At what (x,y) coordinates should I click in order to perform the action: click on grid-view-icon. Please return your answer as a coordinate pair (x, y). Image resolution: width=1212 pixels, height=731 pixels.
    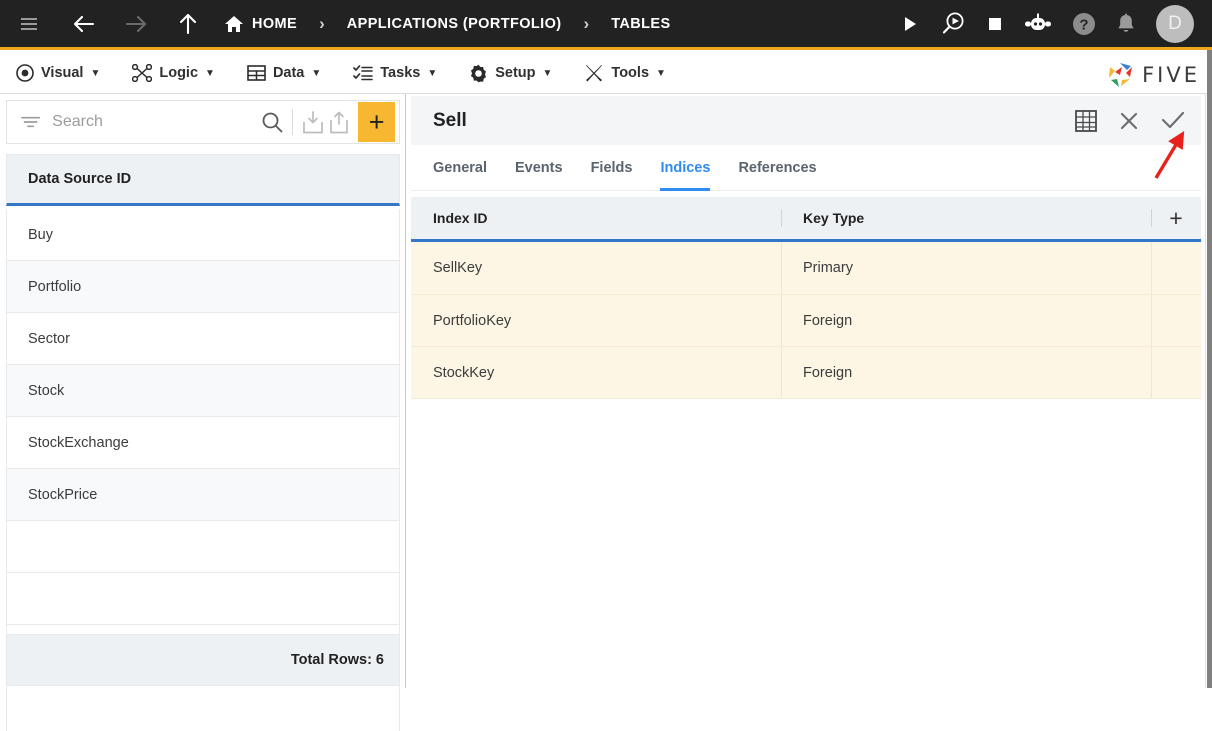
    Looking at the image, I should click on (1086, 120).